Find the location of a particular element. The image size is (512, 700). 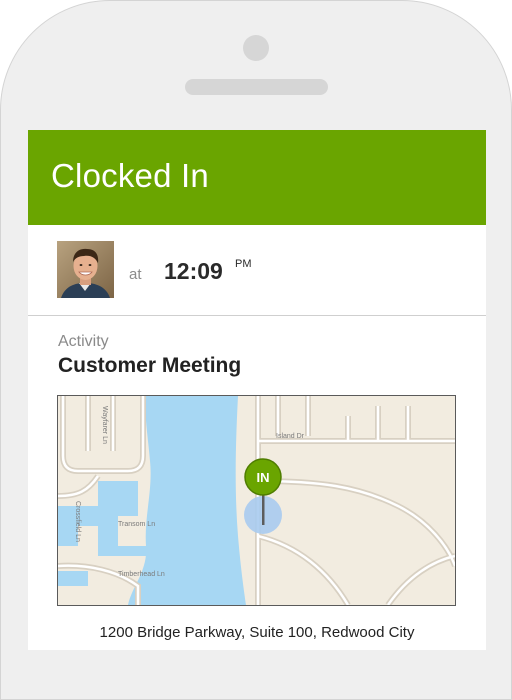

clock-in-time: 12:09 is located at coordinates (193, 271).